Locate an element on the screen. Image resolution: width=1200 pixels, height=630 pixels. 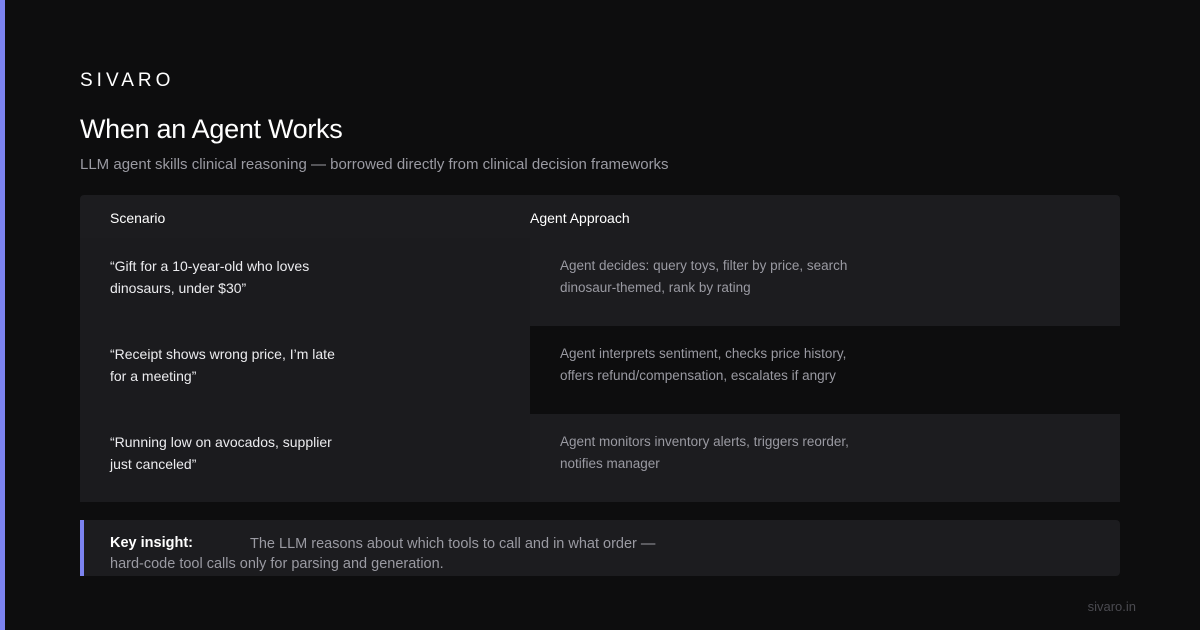
left-accent-bar is located at coordinates (2, 315).